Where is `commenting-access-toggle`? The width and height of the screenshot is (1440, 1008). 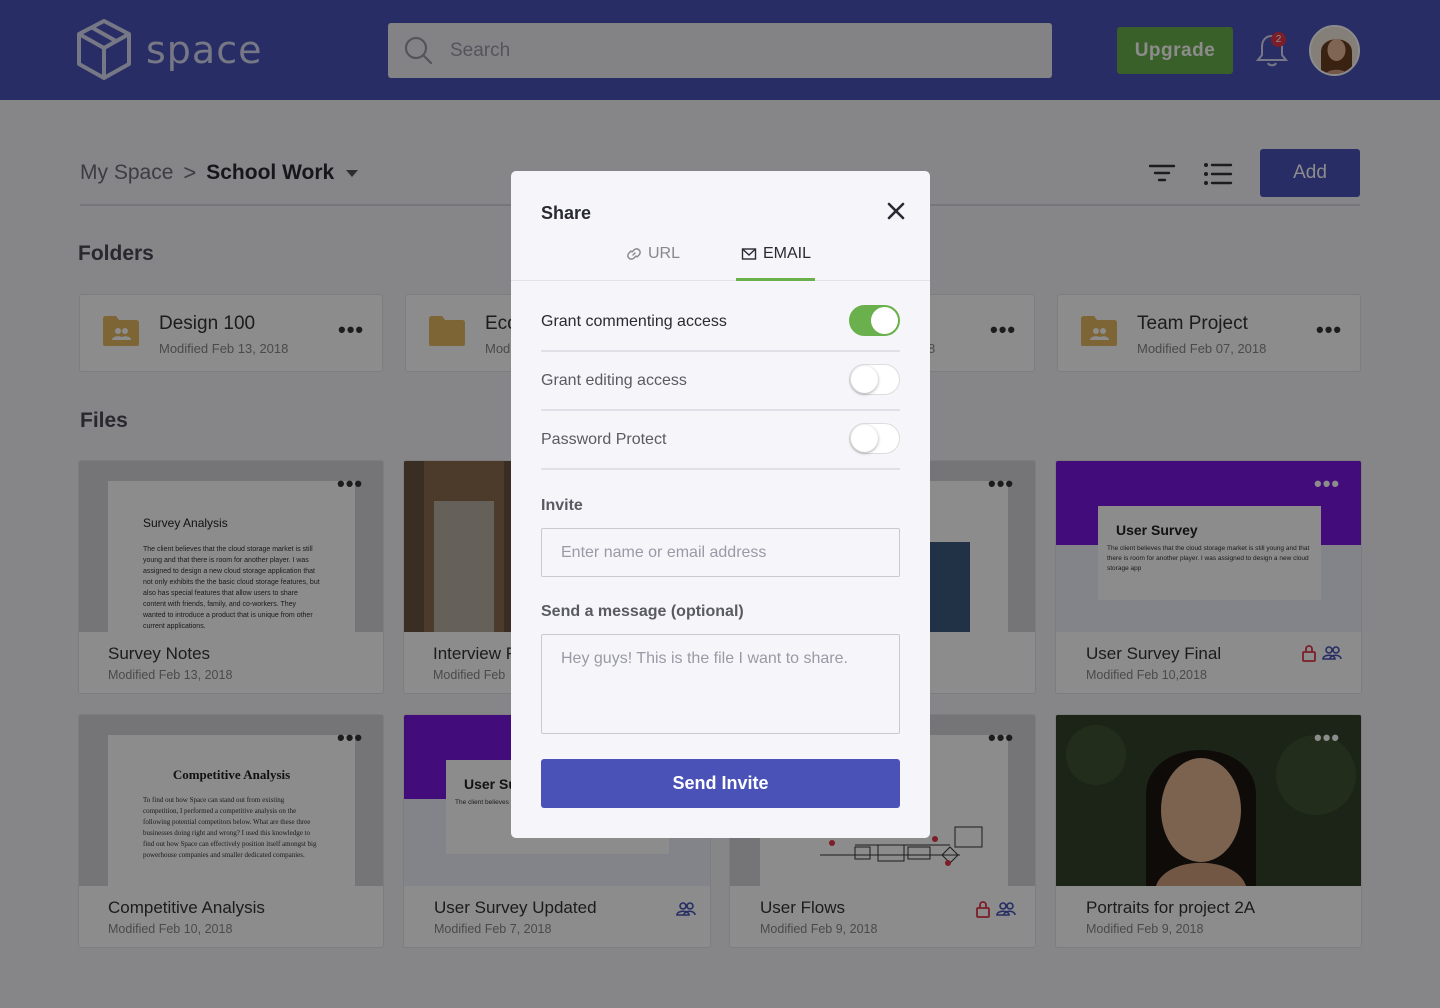
commenting-access-toggle is located at coordinates (874, 320).